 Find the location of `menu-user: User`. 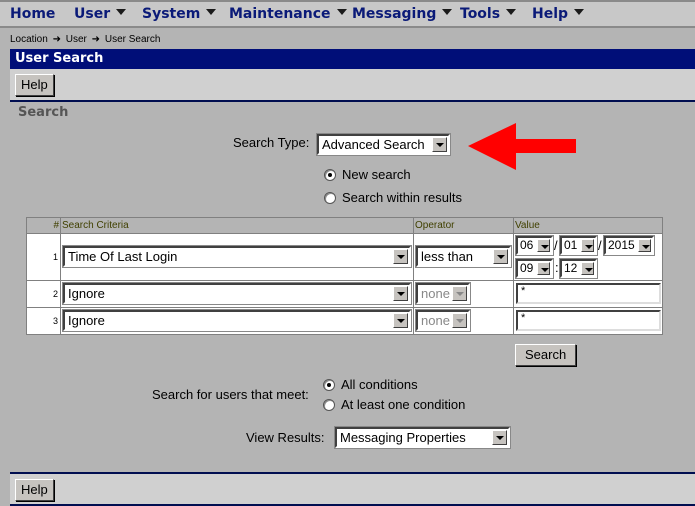

menu-user: User is located at coordinates (100, 14).